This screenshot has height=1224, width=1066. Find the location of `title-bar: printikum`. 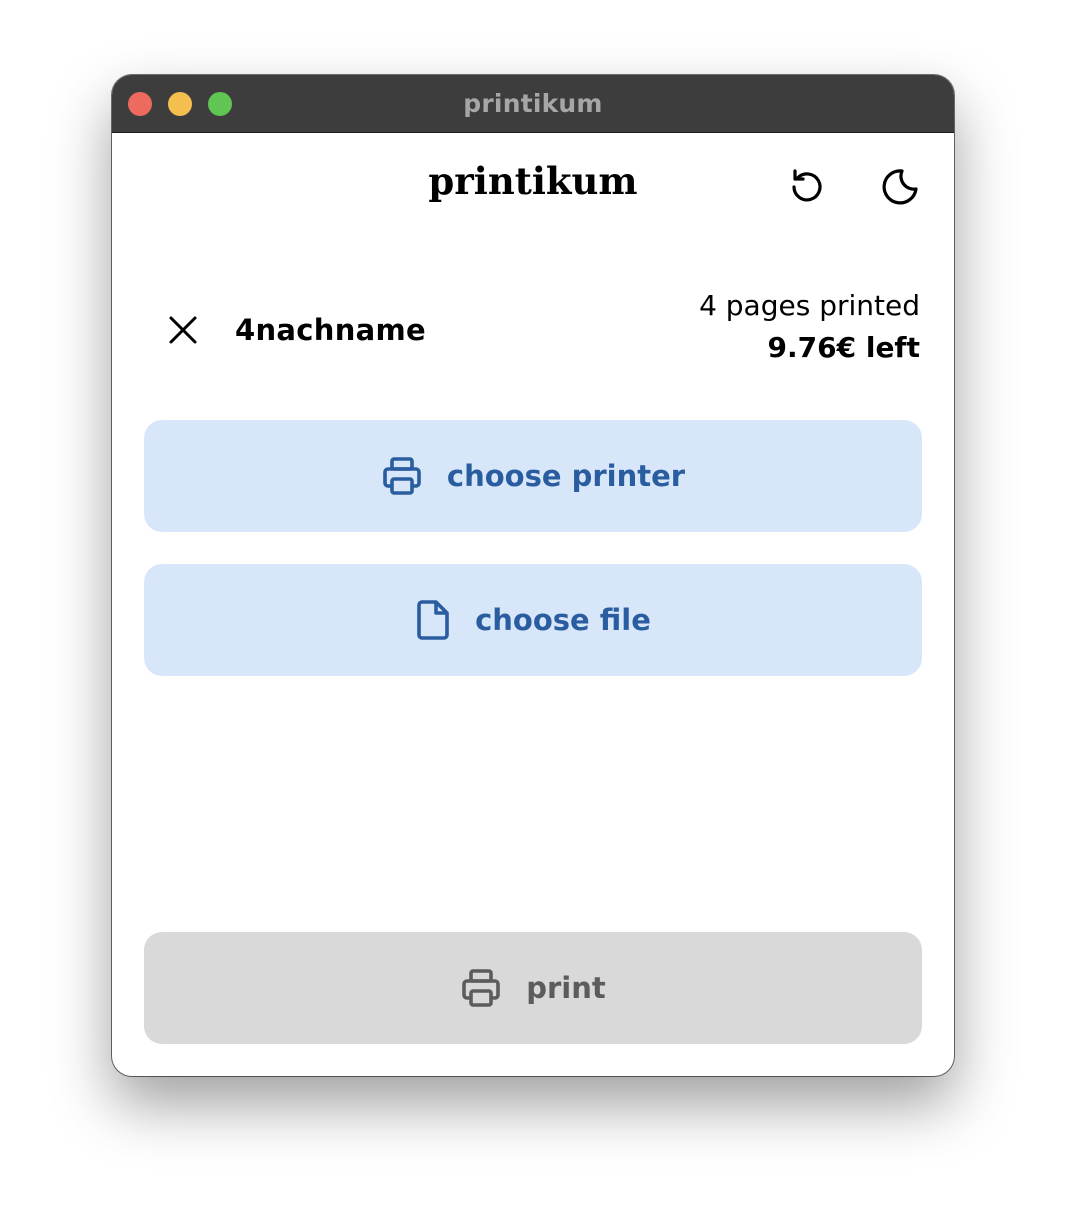

title-bar: printikum is located at coordinates (533, 104).